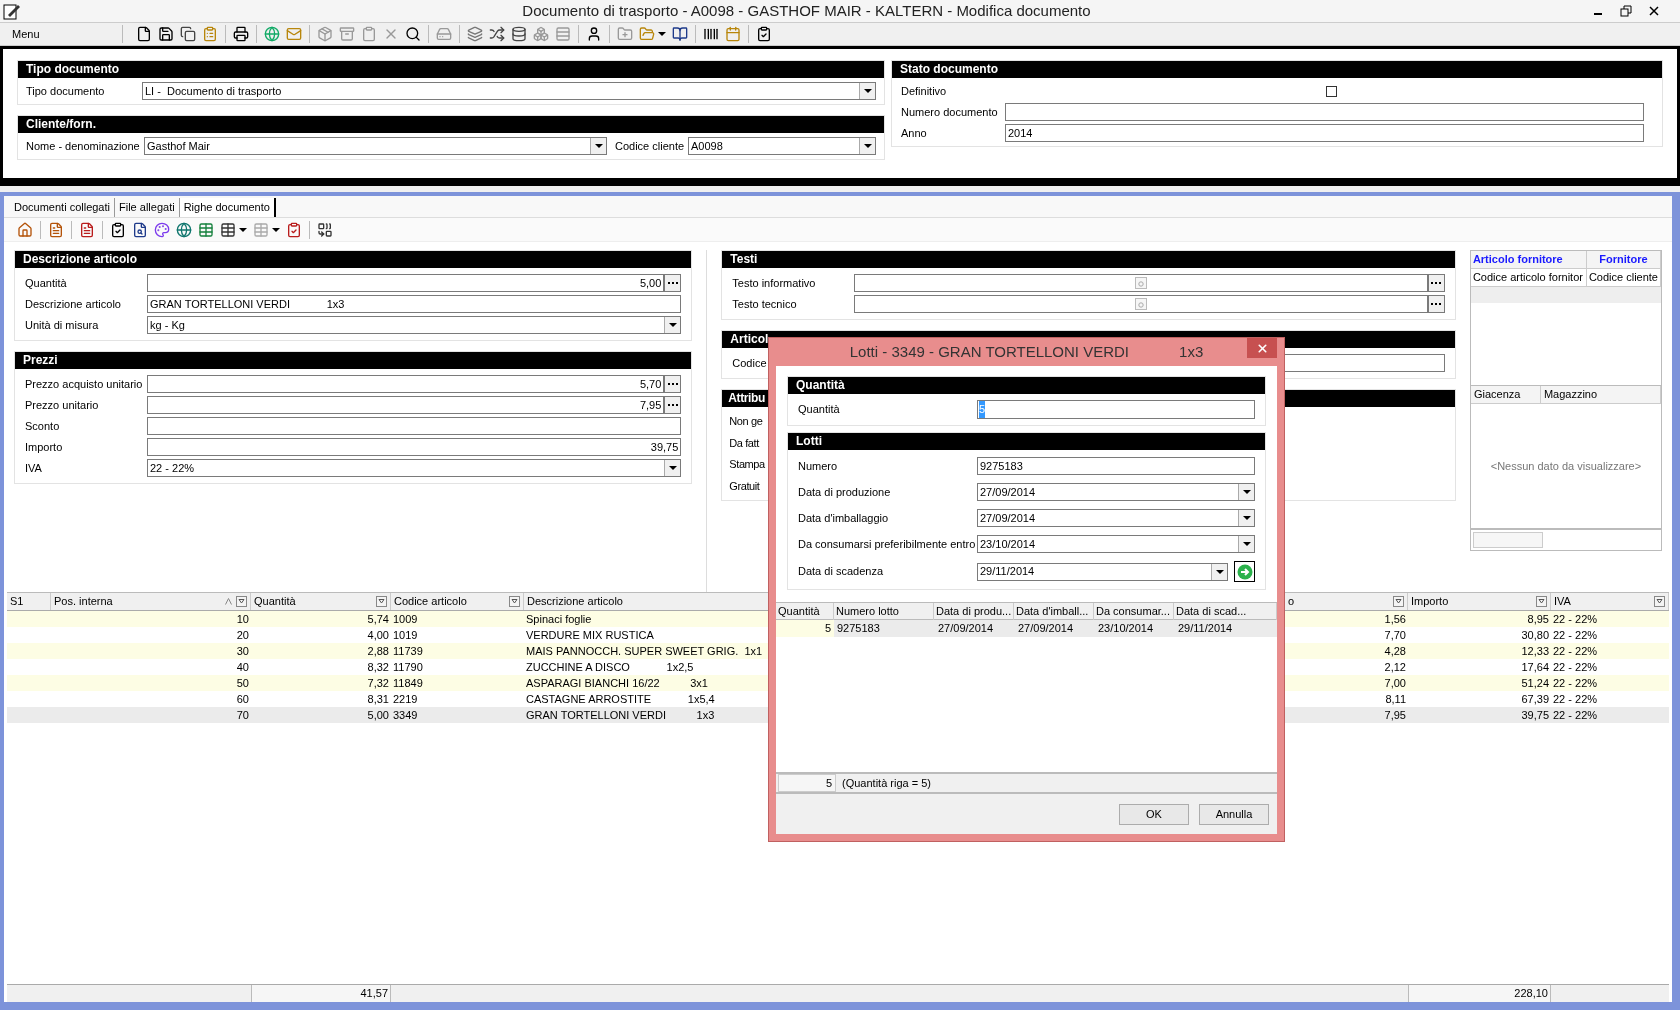  Describe the element at coordinates (818, 466) in the screenshot. I see `field-label: Numero` at that location.